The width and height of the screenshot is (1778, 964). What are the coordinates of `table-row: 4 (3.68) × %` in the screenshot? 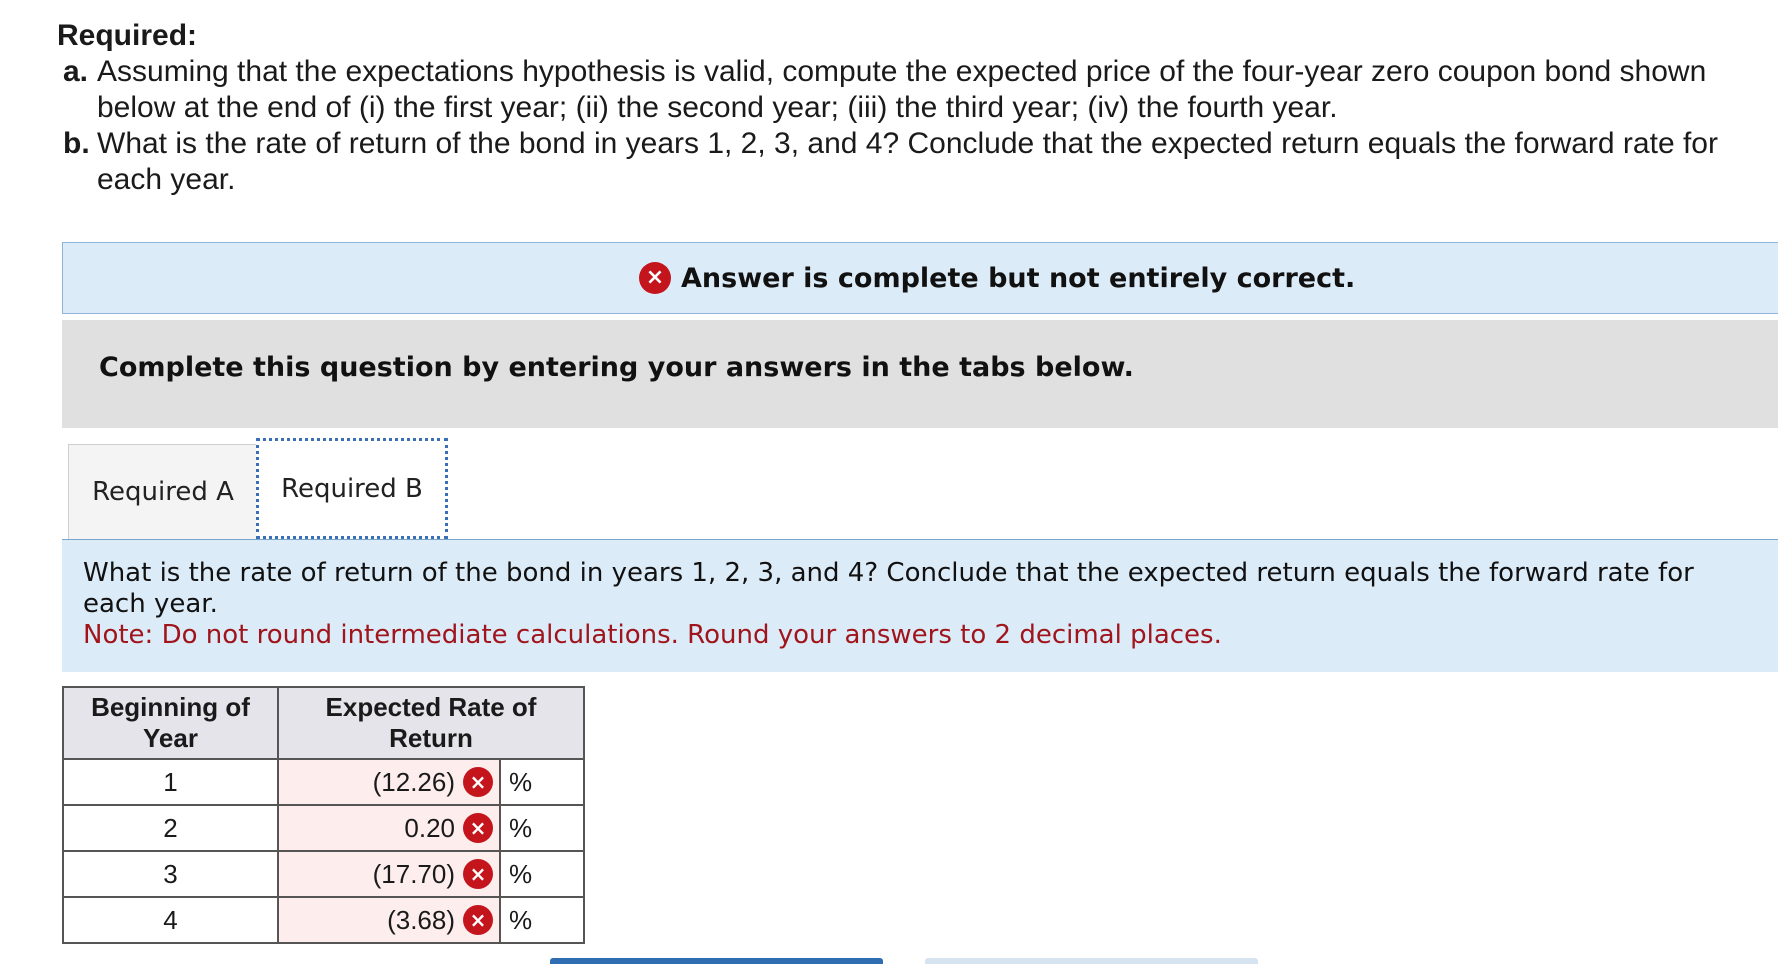 It's located at (323, 920).